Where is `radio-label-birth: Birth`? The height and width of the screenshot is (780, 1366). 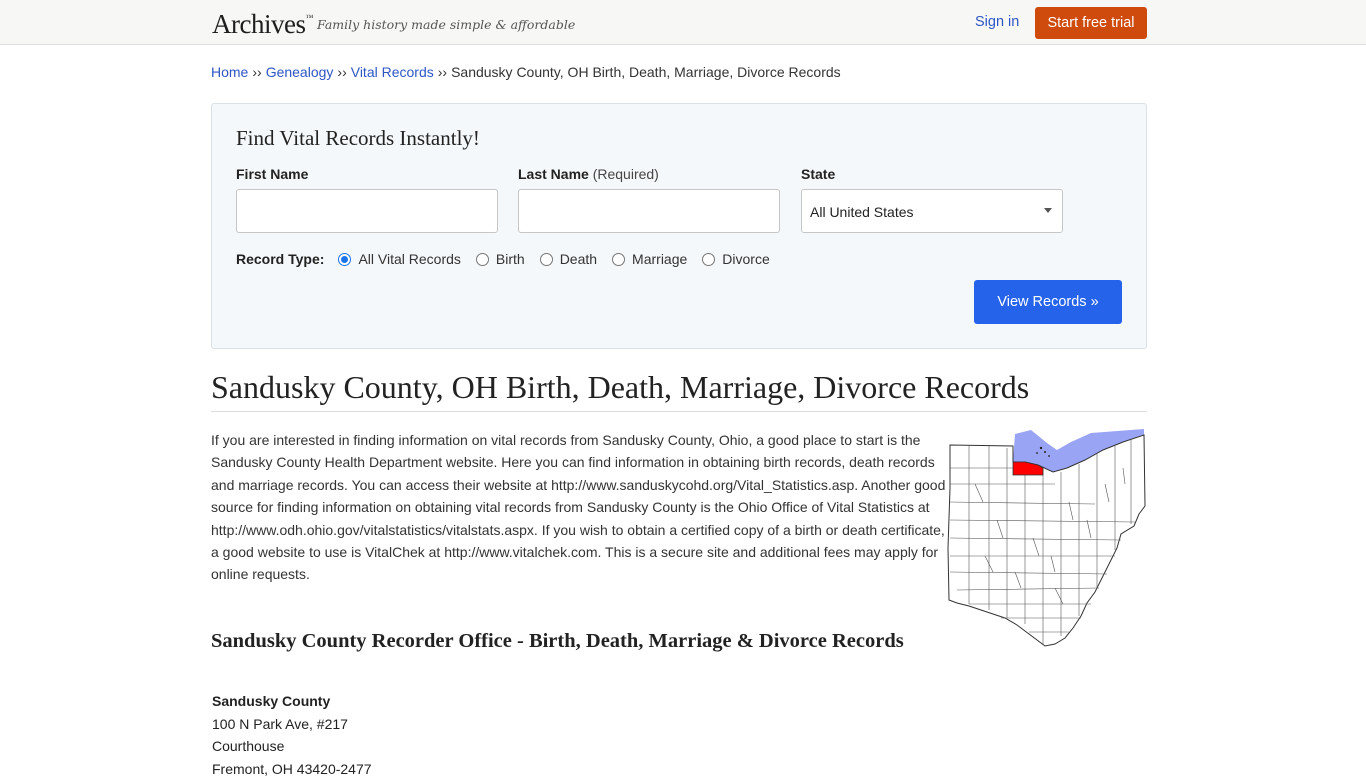 radio-label-birth: Birth is located at coordinates (510, 259).